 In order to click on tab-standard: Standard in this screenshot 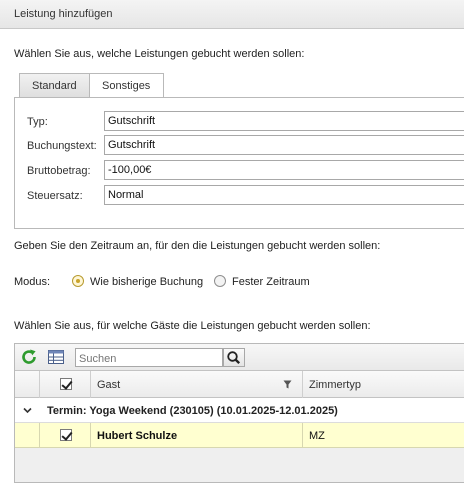, I will do `click(54, 85)`.